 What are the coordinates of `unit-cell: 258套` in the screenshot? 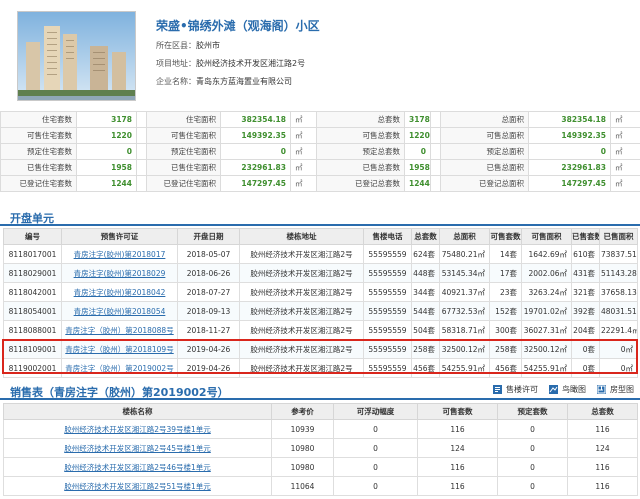 It's located at (505, 349).